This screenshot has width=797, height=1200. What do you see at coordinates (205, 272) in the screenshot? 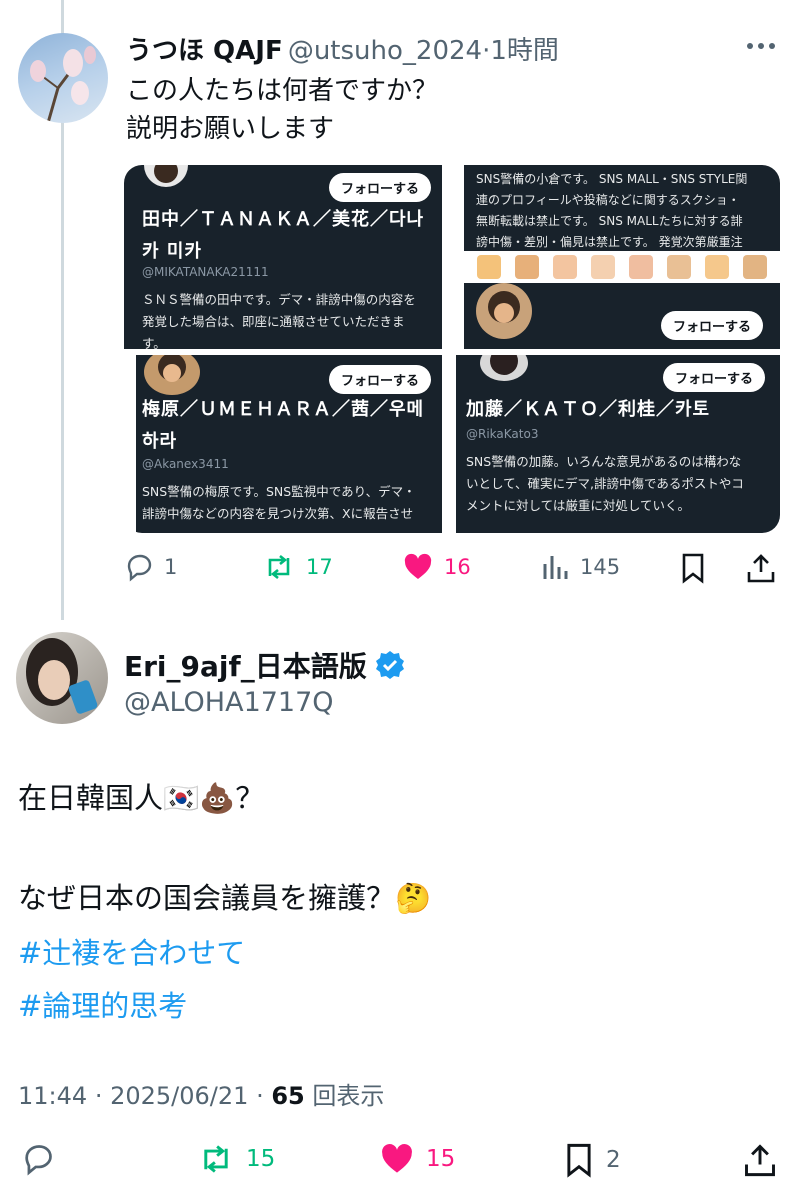
I see `profile-handle: @MIKATANAKA21111` at bounding box center [205, 272].